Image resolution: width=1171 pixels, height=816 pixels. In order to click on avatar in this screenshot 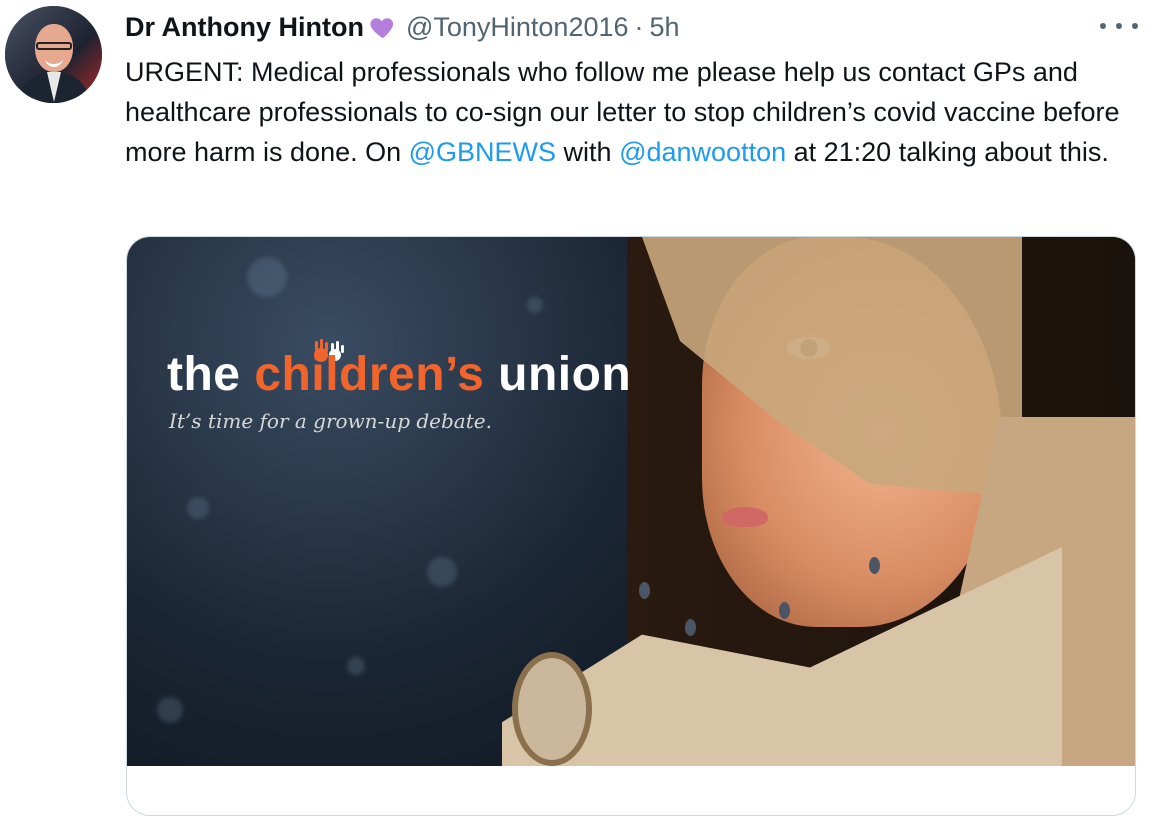, I will do `click(53, 54)`.